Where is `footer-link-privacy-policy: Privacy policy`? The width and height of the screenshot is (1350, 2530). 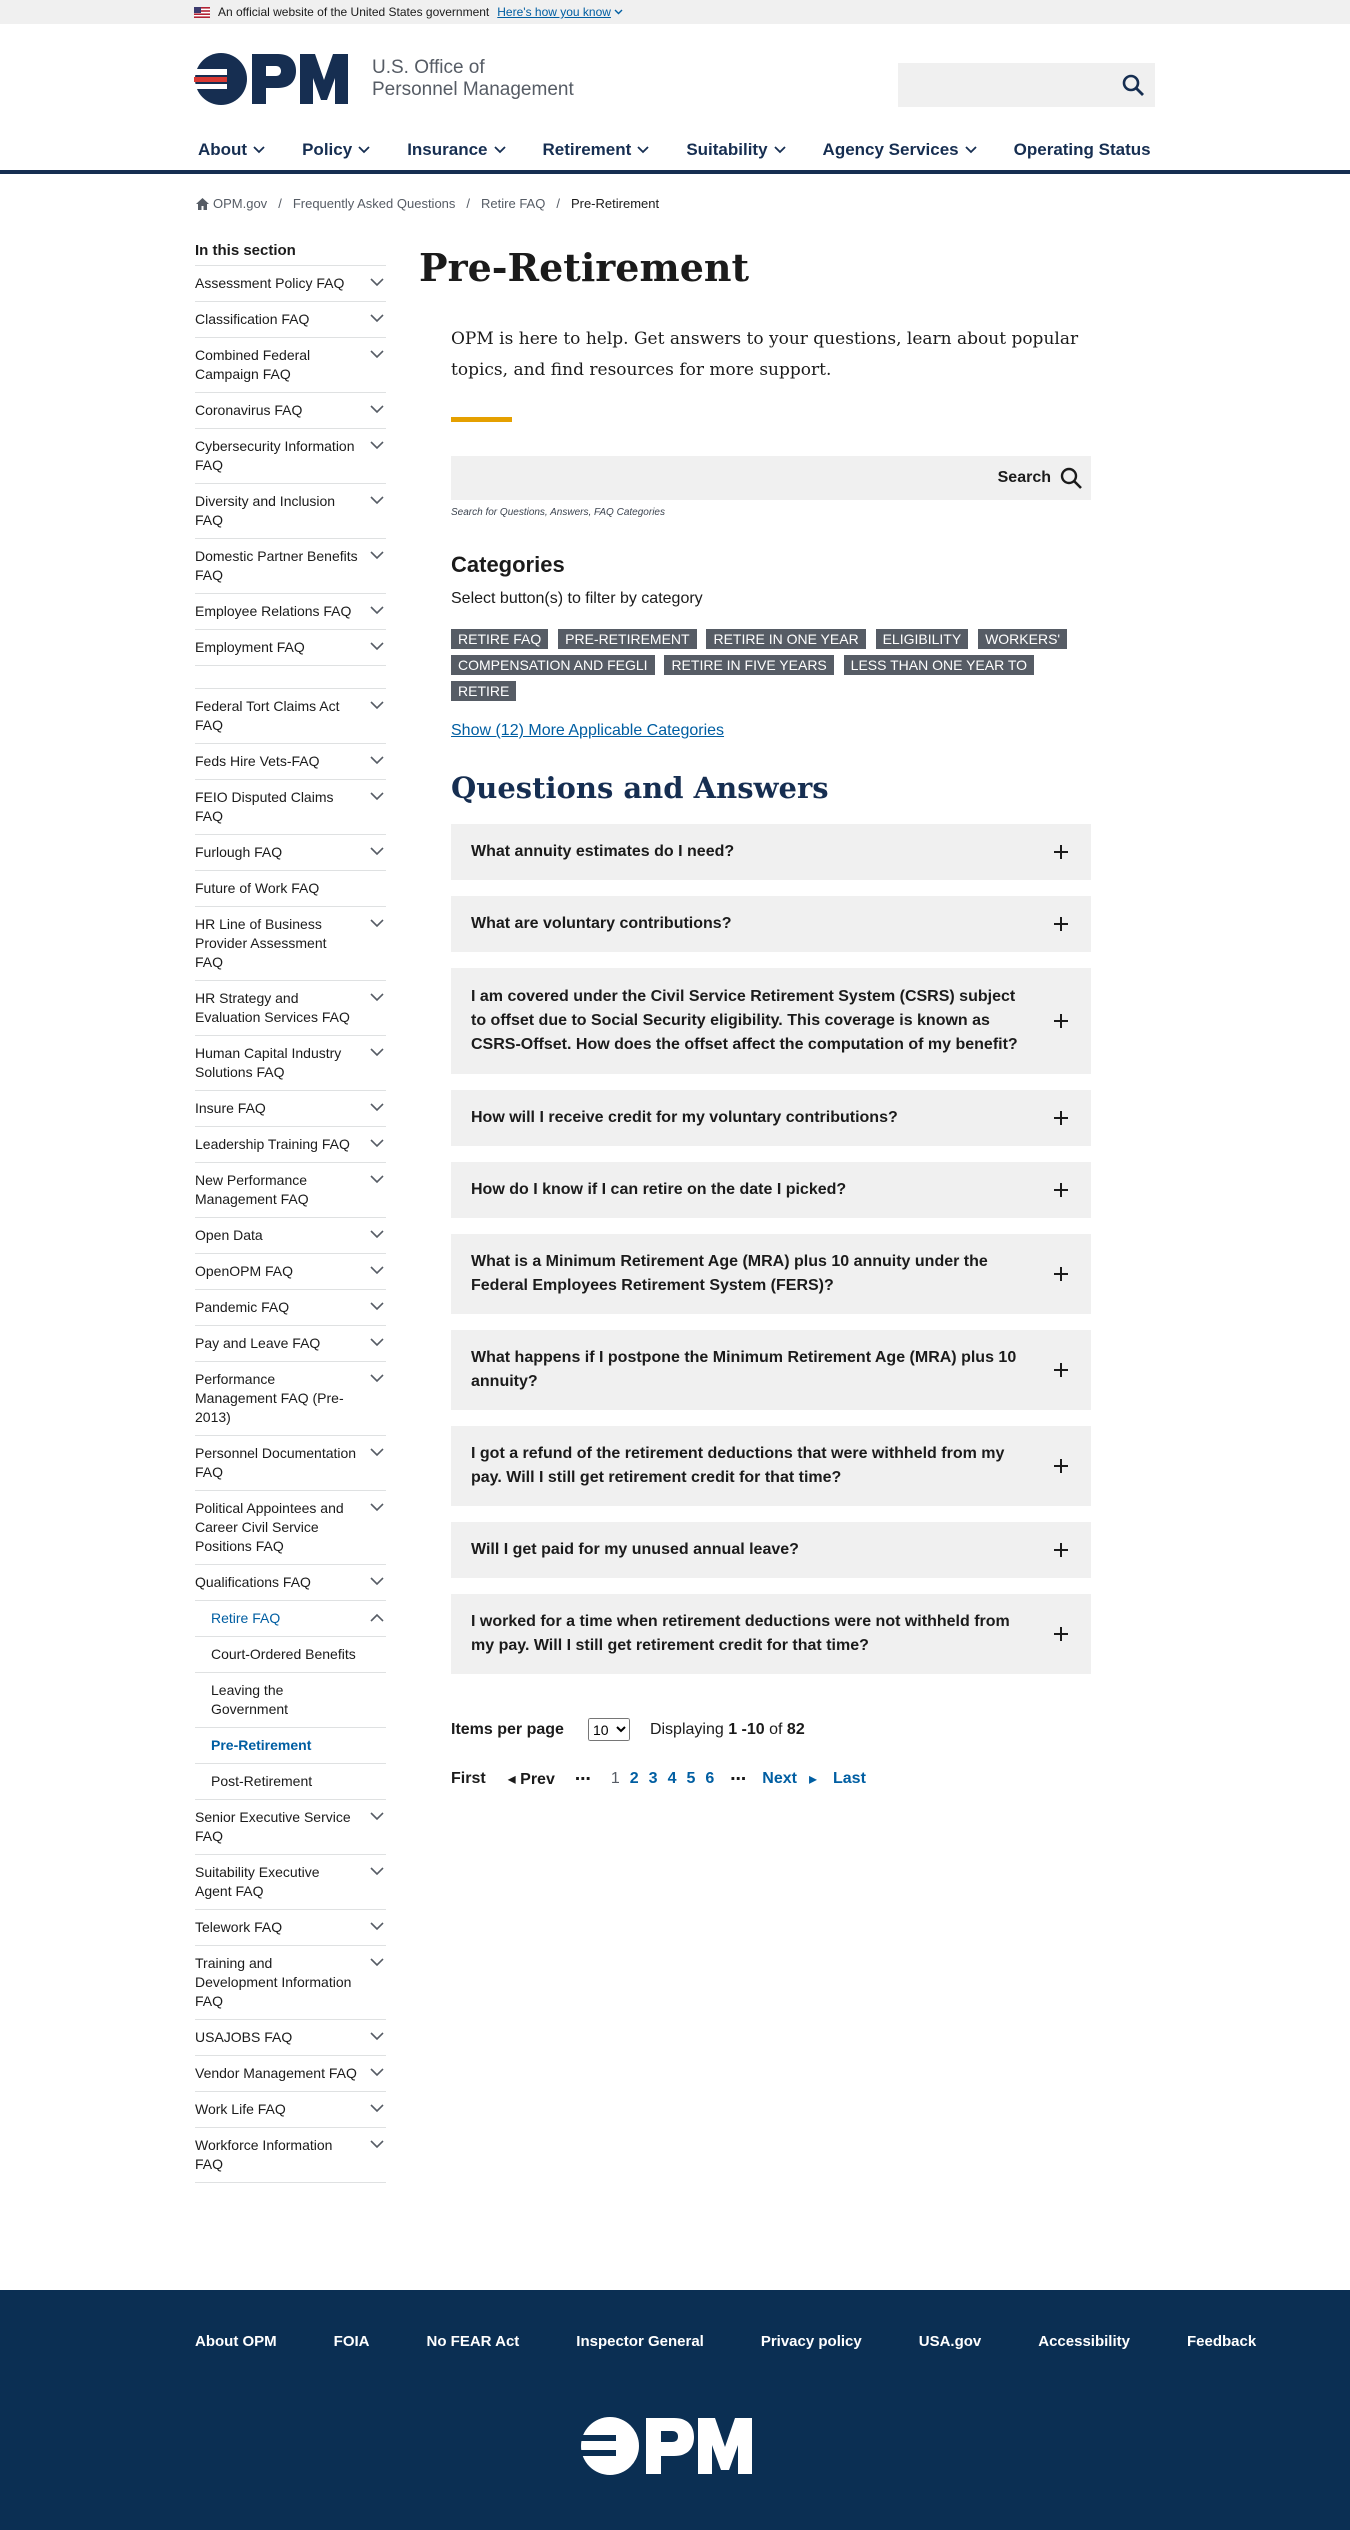
footer-link-privacy-policy: Privacy policy is located at coordinates (811, 2341).